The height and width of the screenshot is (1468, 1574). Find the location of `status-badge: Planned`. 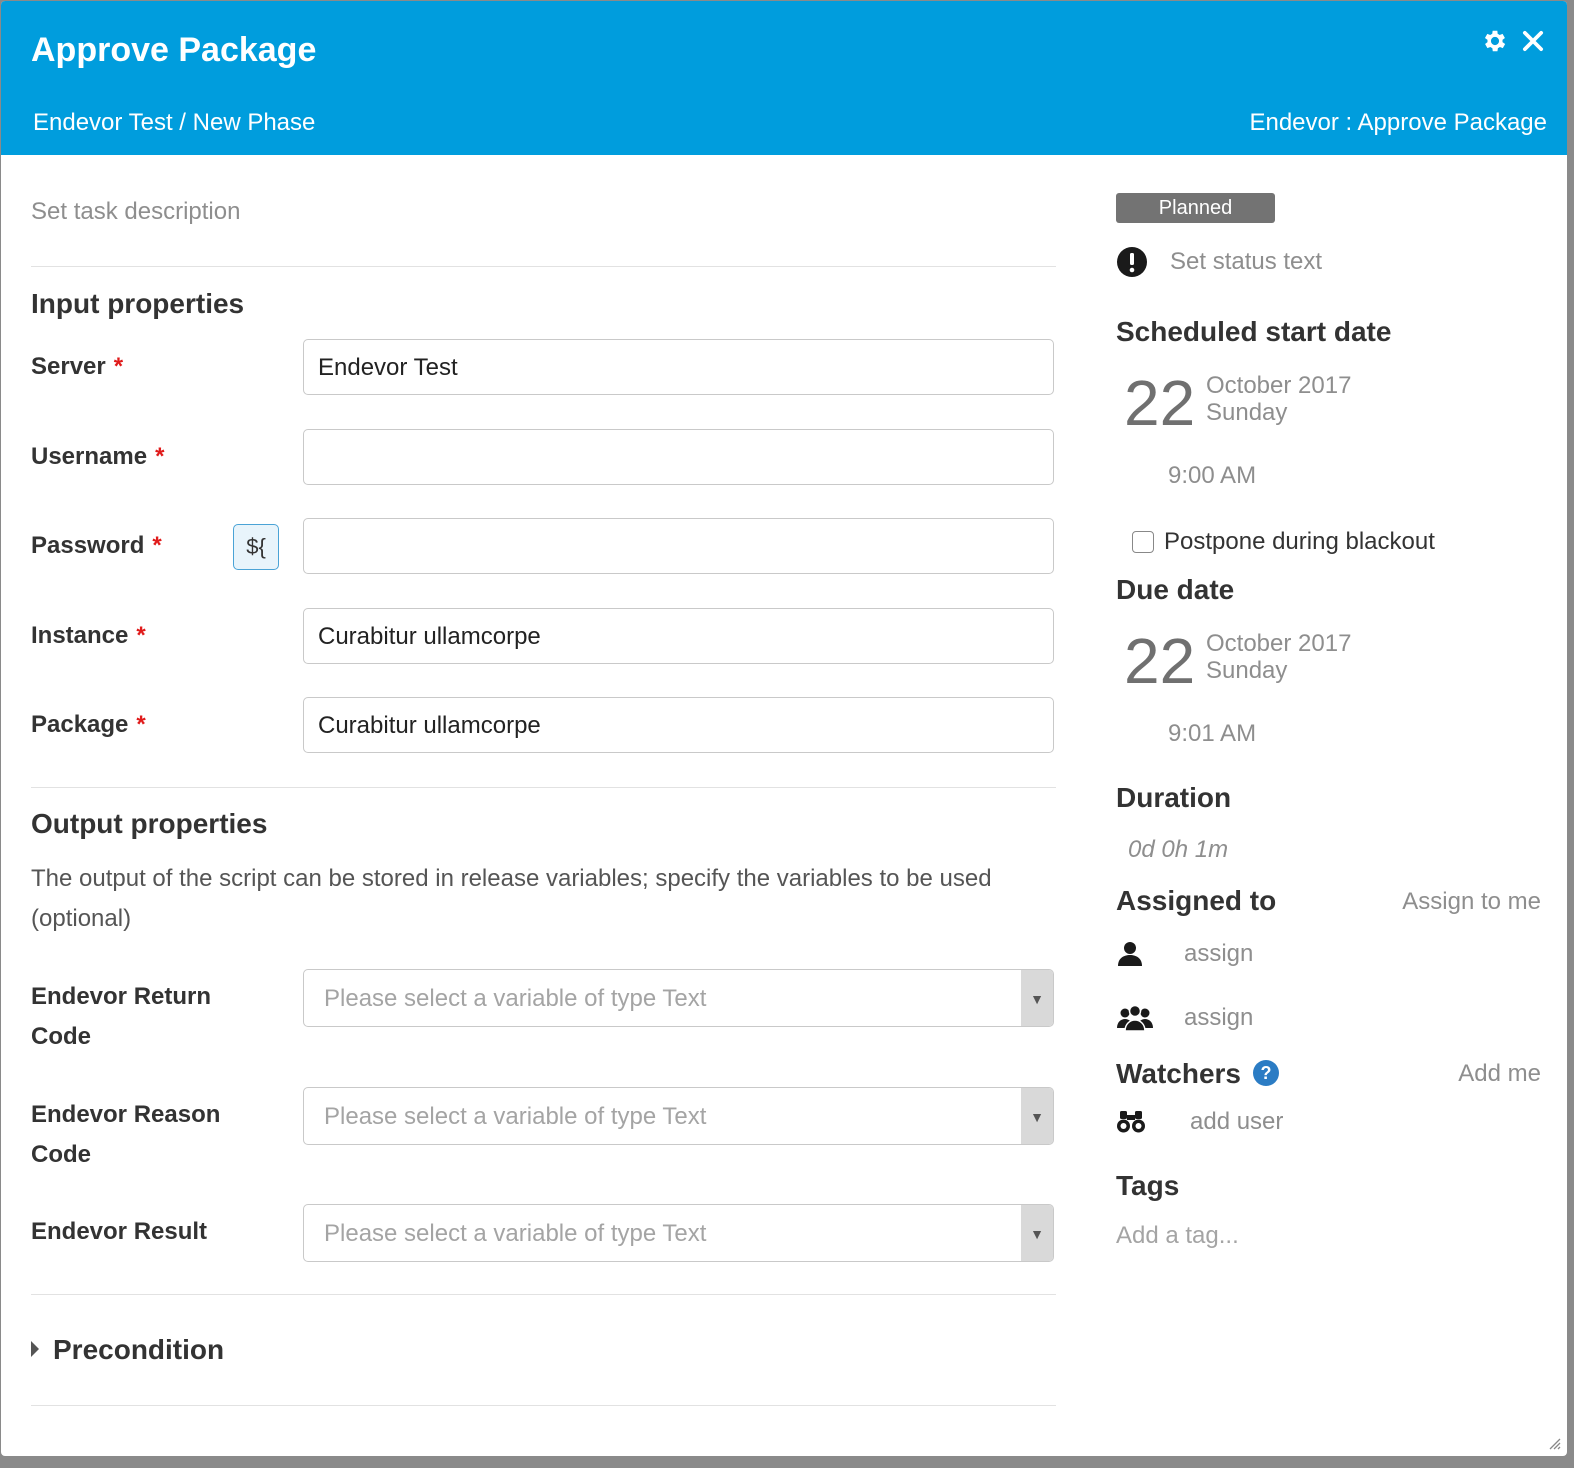

status-badge: Planned is located at coordinates (1195, 208).